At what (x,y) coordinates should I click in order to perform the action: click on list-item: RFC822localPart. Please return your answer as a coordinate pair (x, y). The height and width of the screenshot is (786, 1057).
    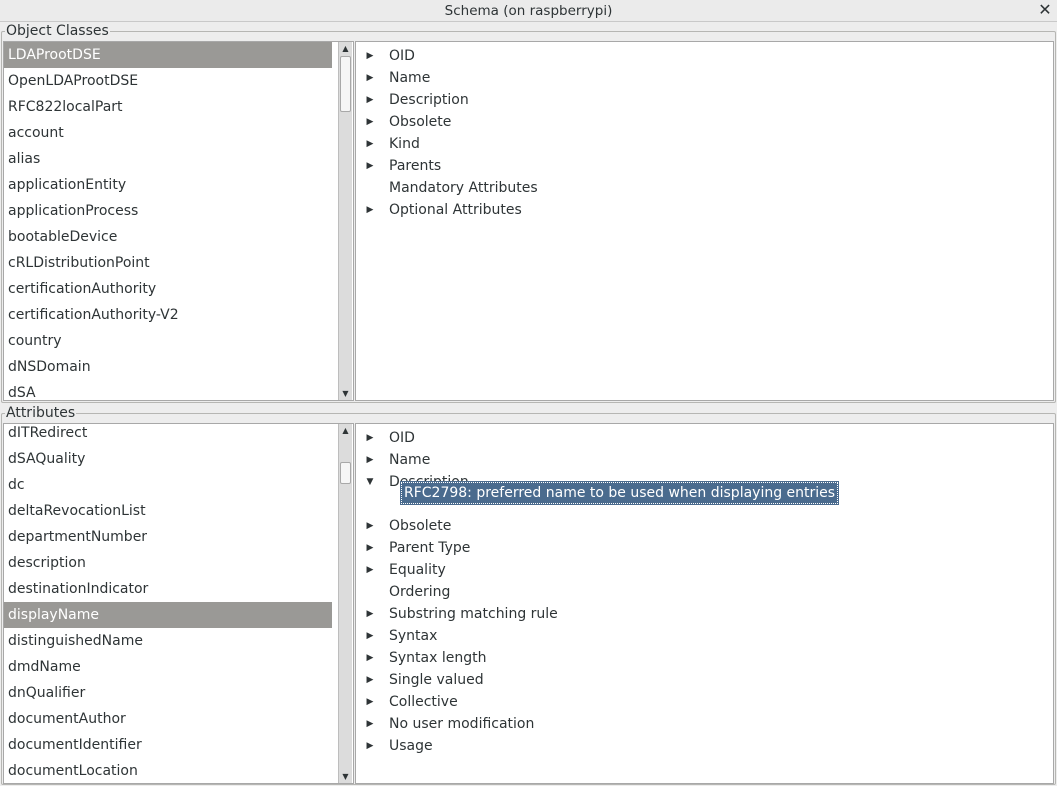
    Looking at the image, I should click on (168, 107).